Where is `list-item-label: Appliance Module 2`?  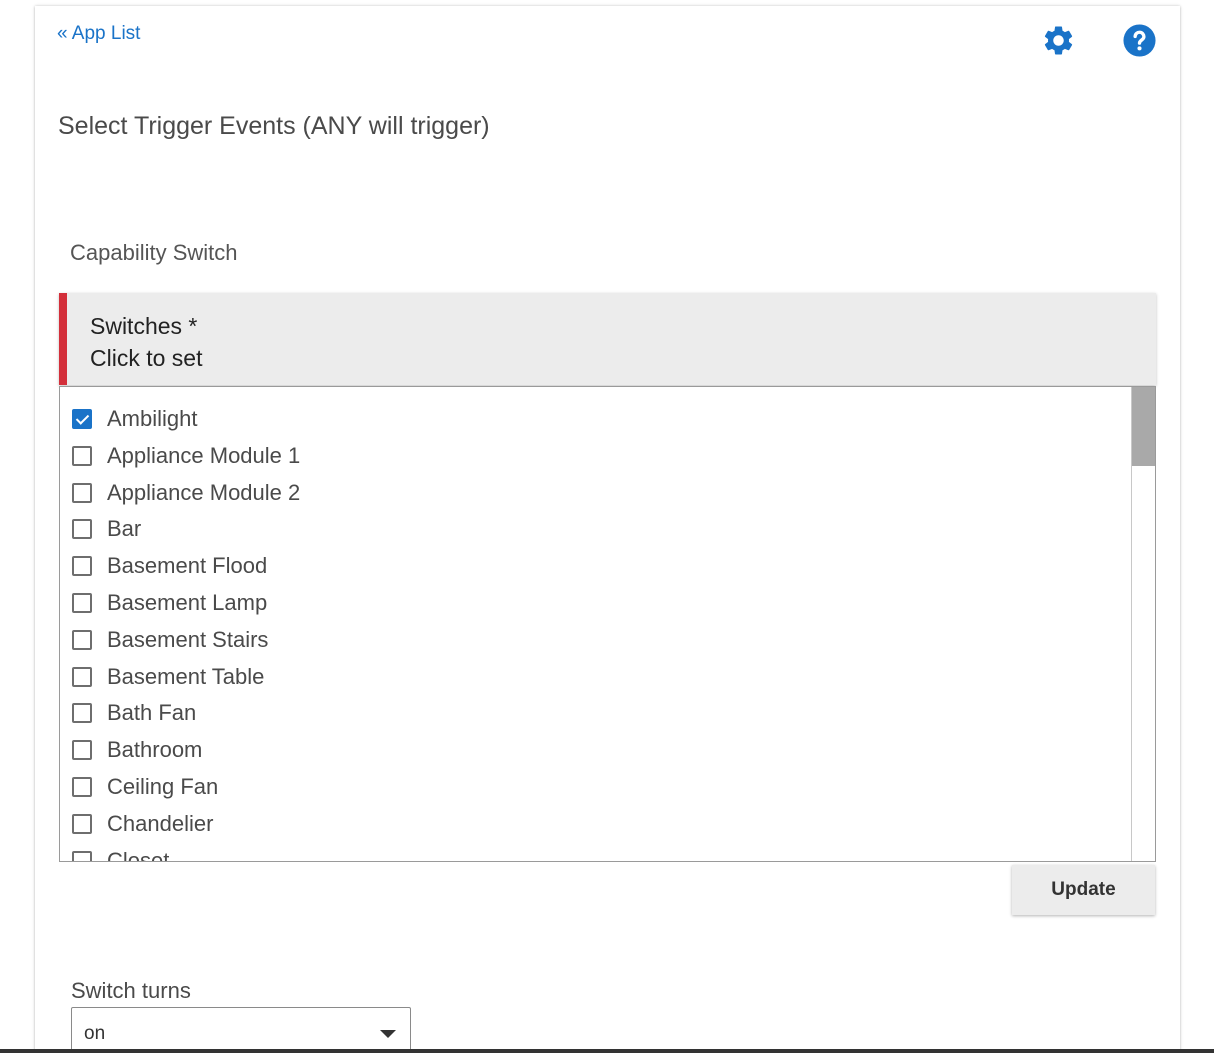
list-item-label: Appliance Module 2 is located at coordinates (204, 492).